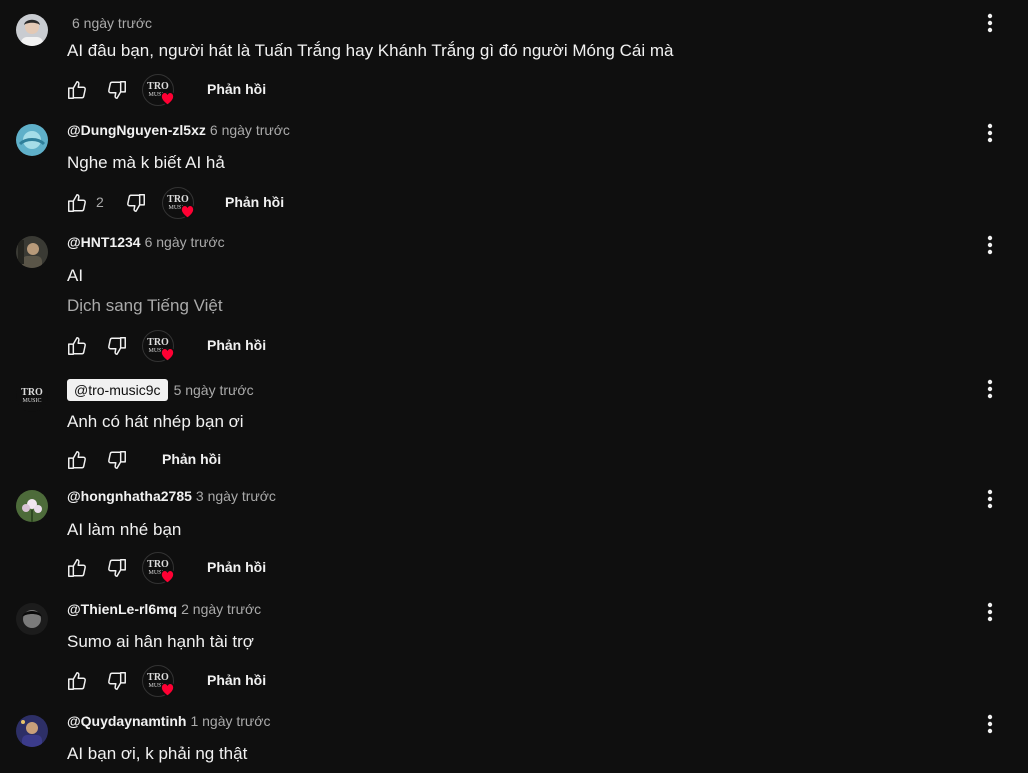 This screenshot has width=1028, height=773. Describe the element at coordinates (129, 496) in the screenshot. I see `comment-author: @hongnhatha2785` at that location.